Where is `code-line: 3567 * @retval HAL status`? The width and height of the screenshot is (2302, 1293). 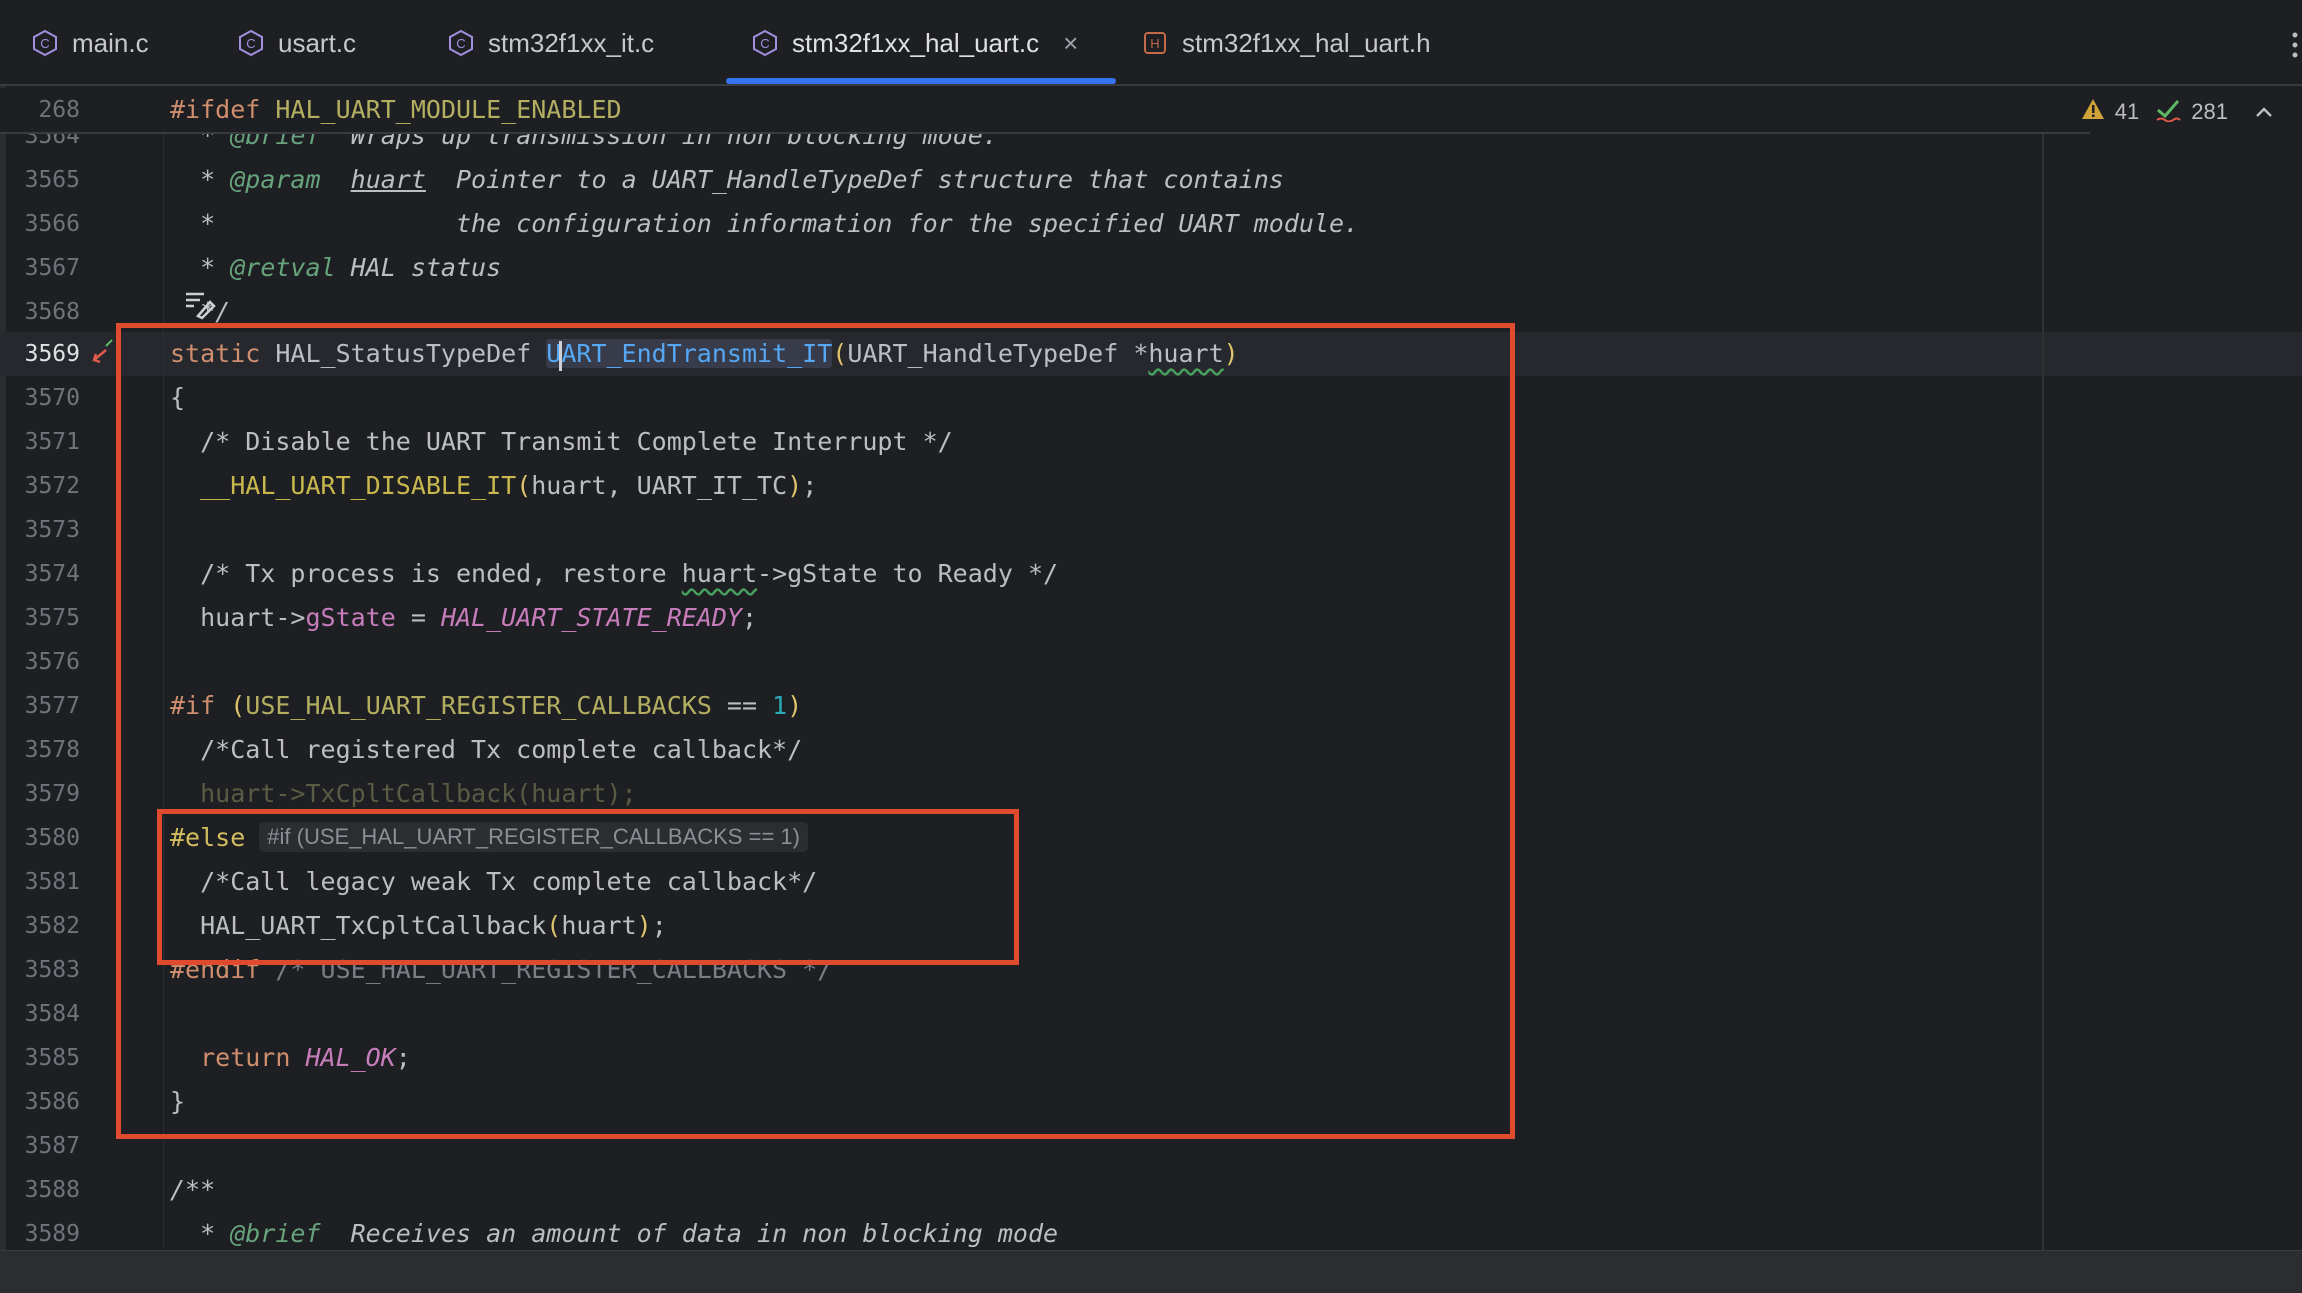 code-line: 3567 * @retval HAL status is located at coordinates (1151, 268).